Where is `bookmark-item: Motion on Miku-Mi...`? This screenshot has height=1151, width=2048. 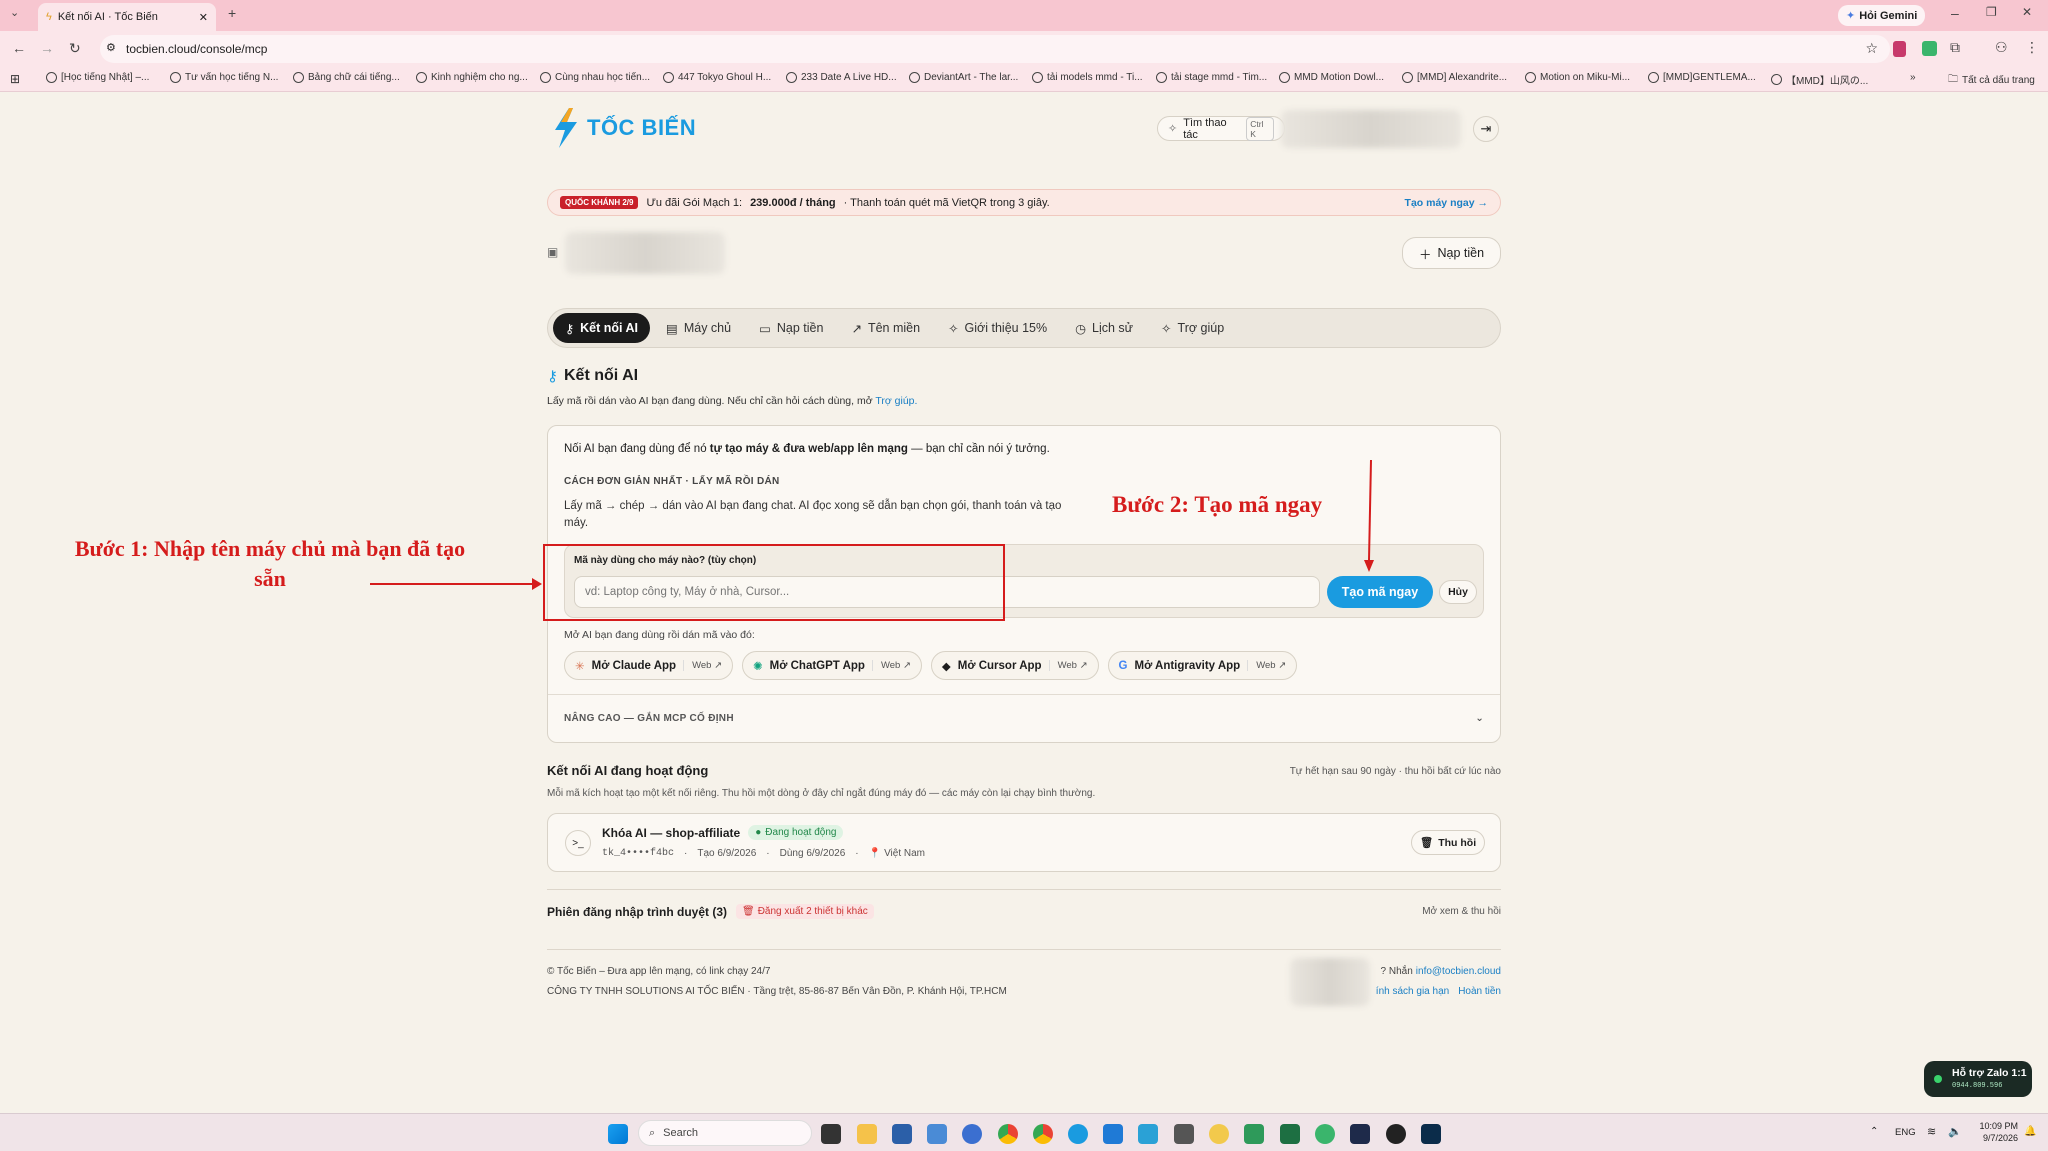 bookmark-item: Motion on Miku-Mi... is located at coordinates (1577, 77).